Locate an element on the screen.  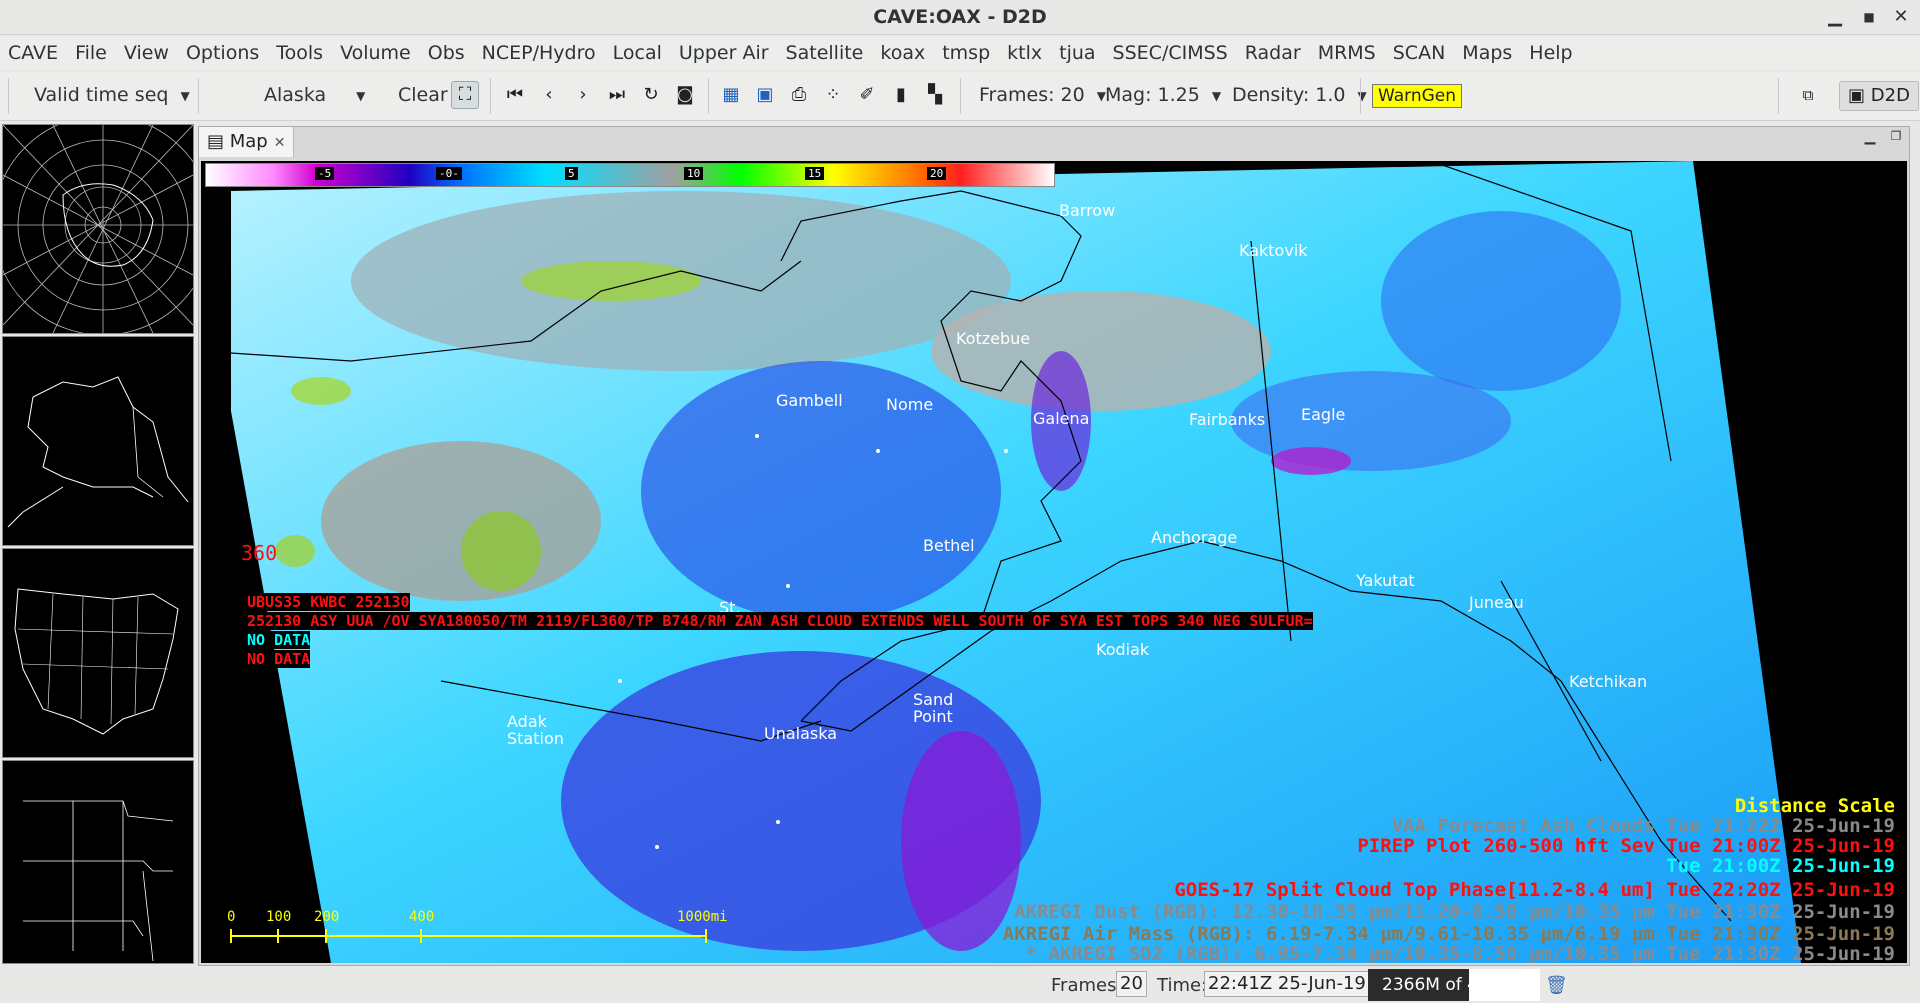
menu-view: View is located at coordinates (147, 53).